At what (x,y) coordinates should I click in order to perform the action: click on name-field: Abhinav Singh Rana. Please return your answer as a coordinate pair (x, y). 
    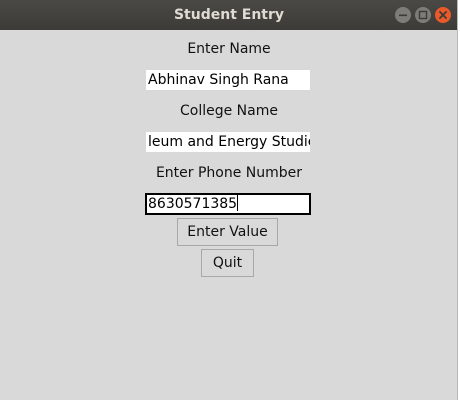
    Looking at the image, I should click on (228, 80).